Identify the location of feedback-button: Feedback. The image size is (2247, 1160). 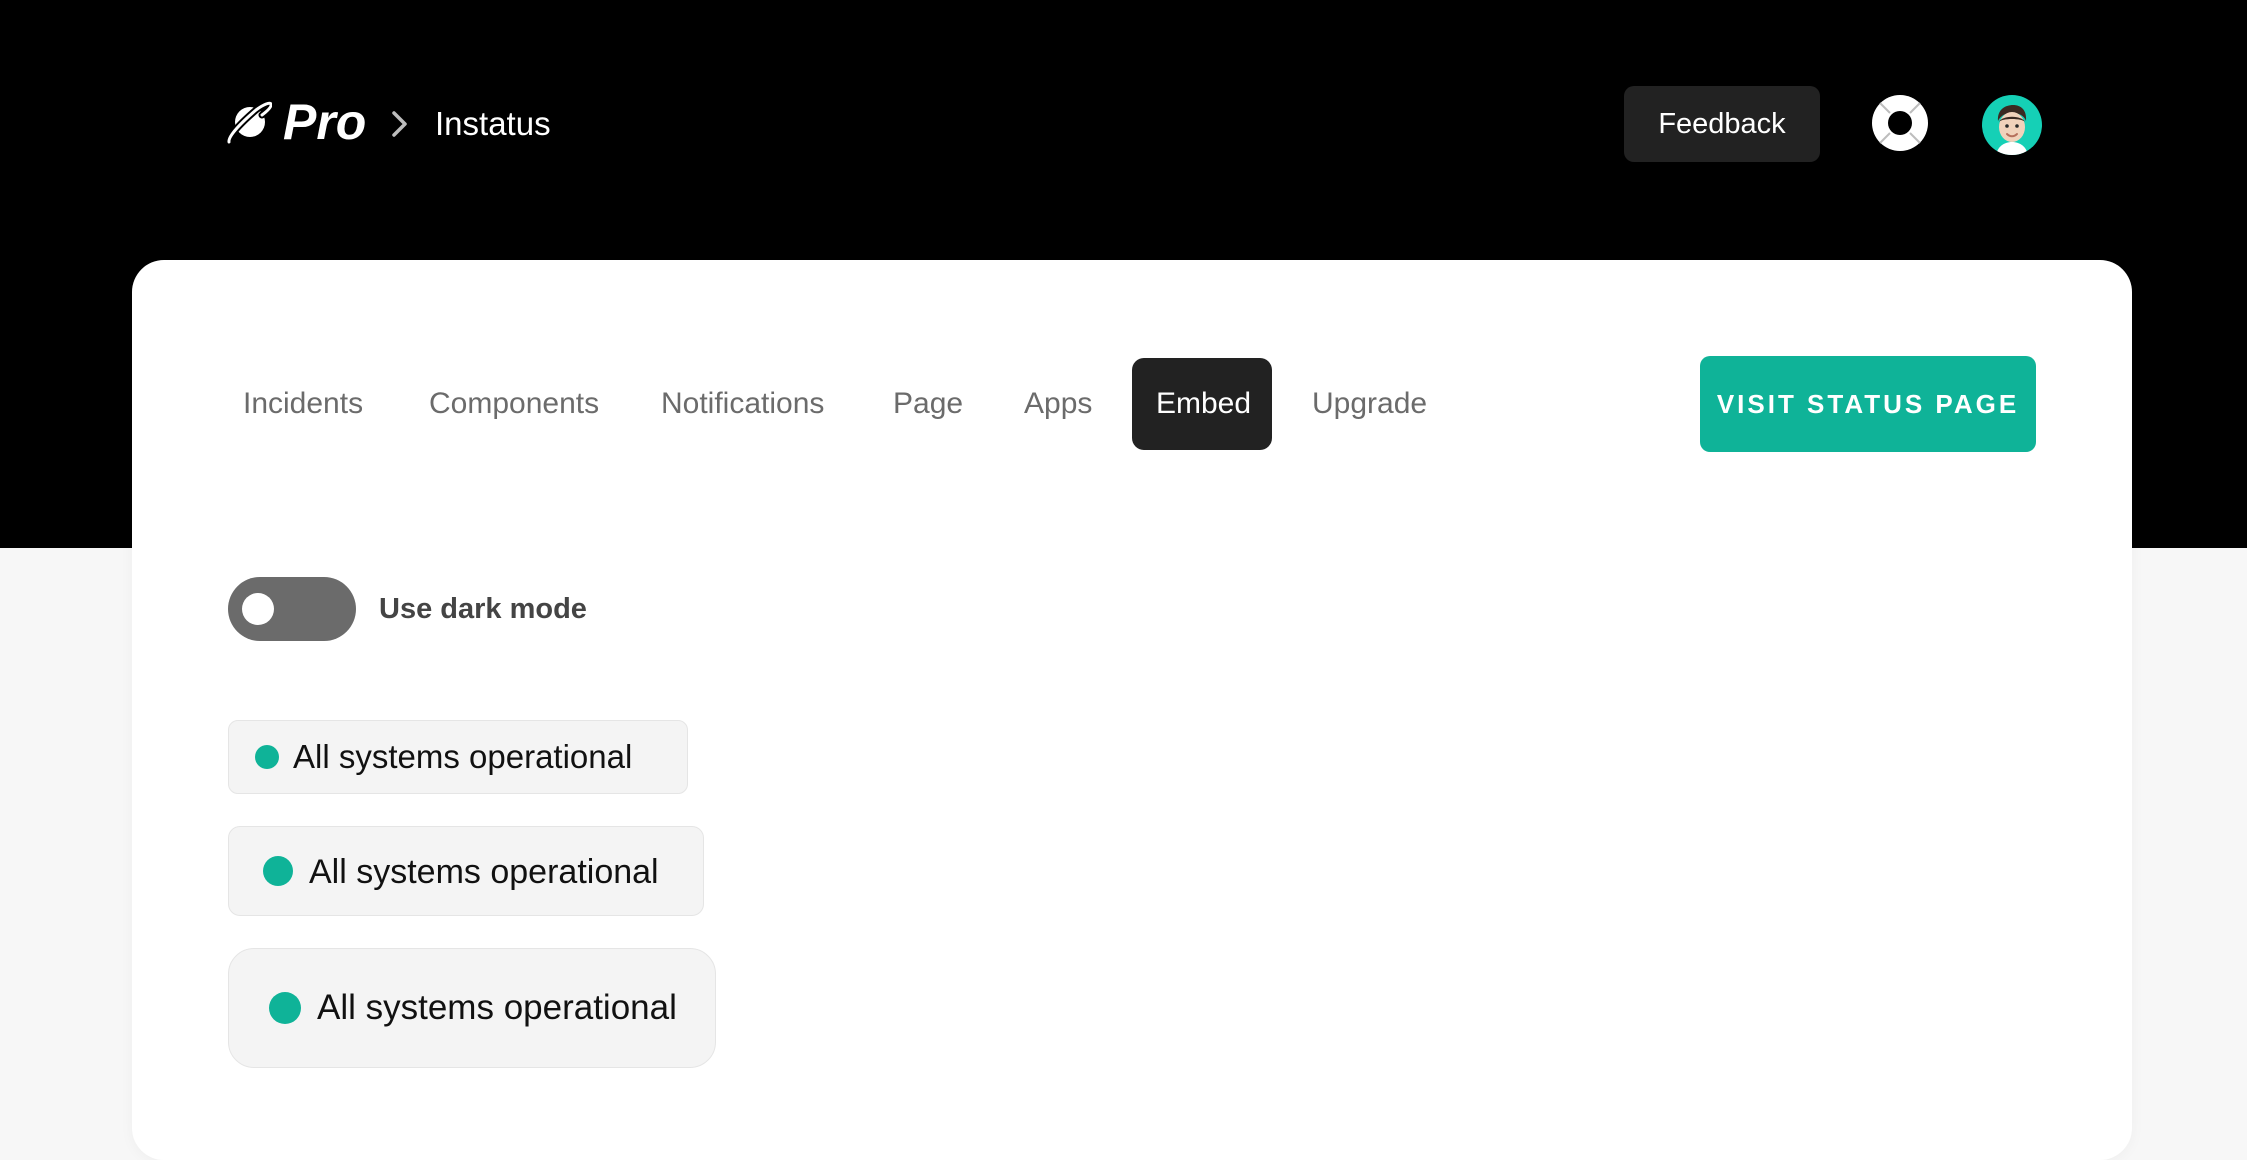
(1722, 124).